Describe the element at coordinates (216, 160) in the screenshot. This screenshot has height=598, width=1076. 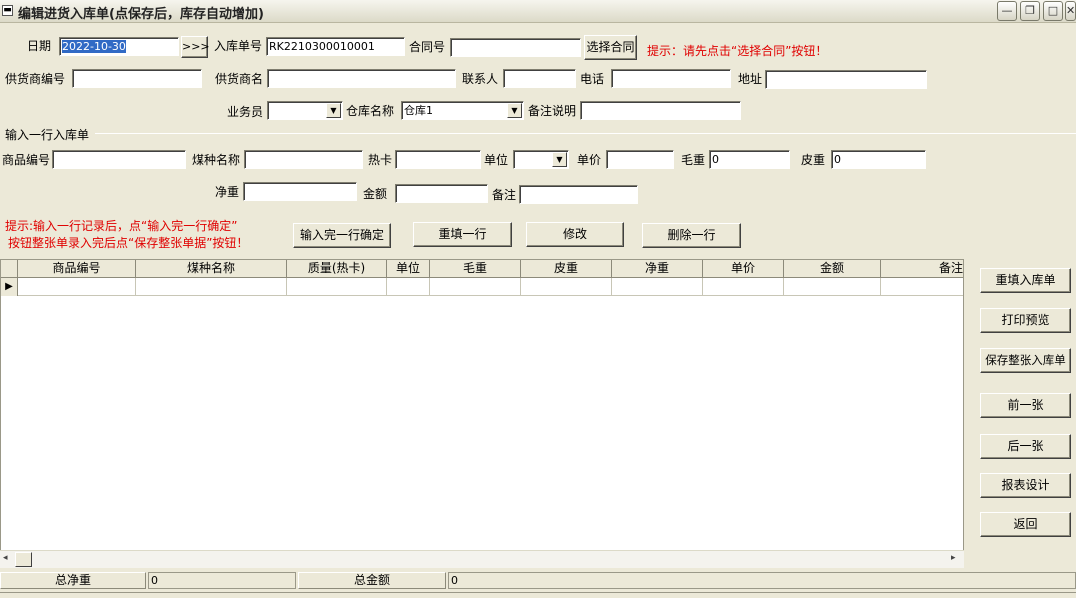
I see `coal-name-label: 煤种名称` at that location.